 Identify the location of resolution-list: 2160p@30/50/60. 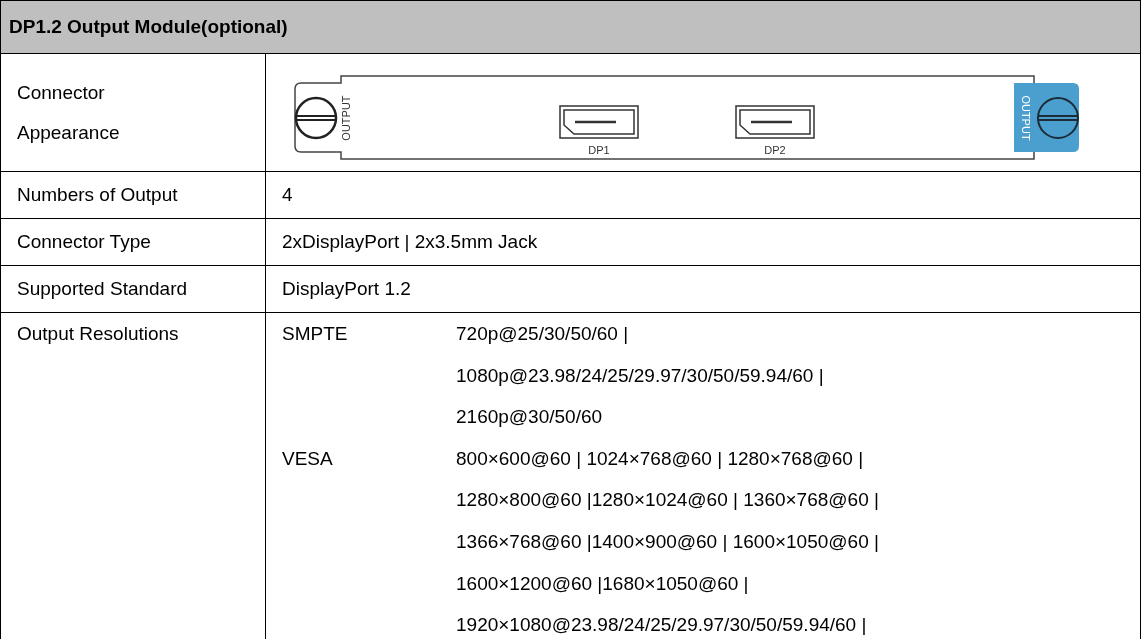
(798, 417).